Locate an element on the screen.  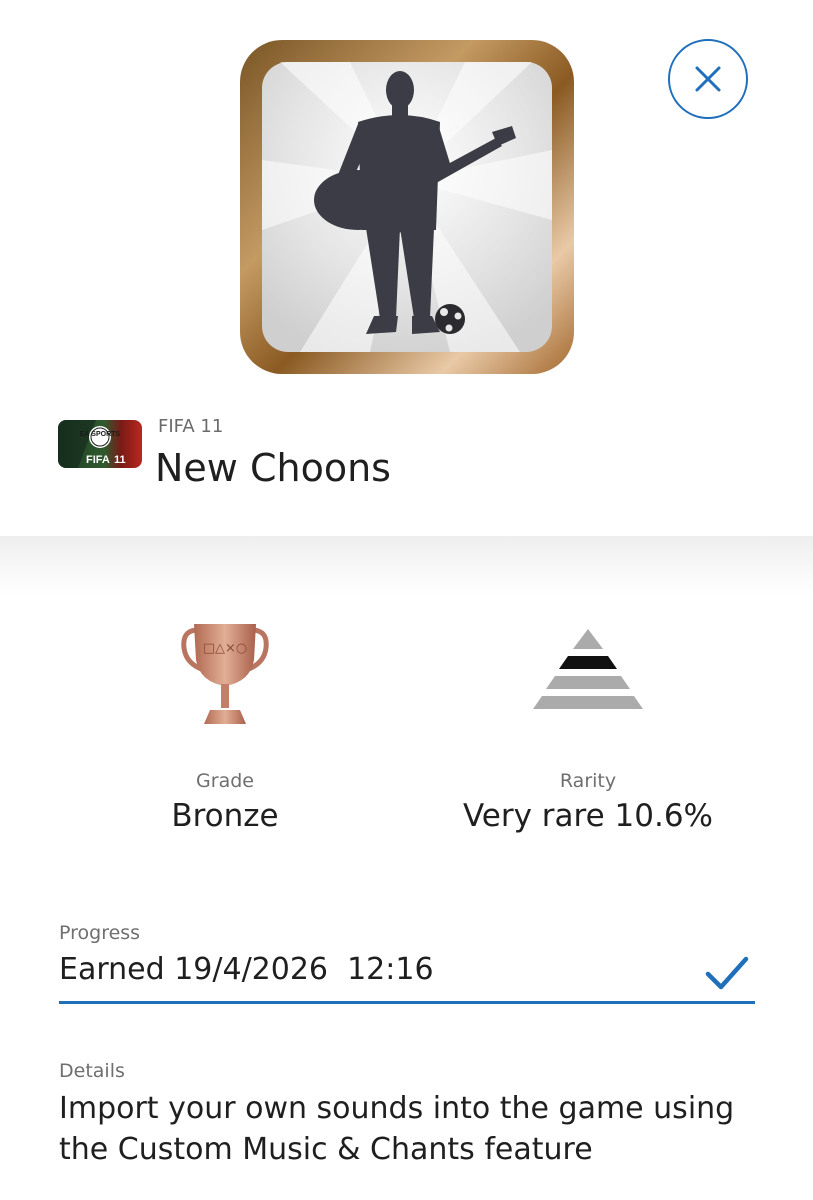
rarity-value: Very rare 10.6% is located at coordinates (588, 816).